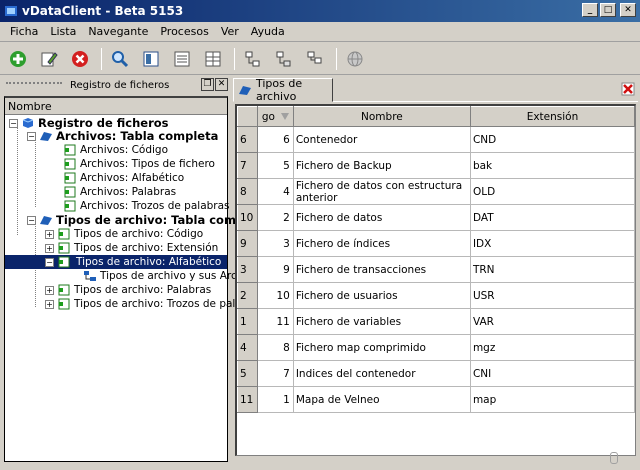 This screenshot has height=470, width=640. I want to click on extension-cell: mgz, so click(552, 347).